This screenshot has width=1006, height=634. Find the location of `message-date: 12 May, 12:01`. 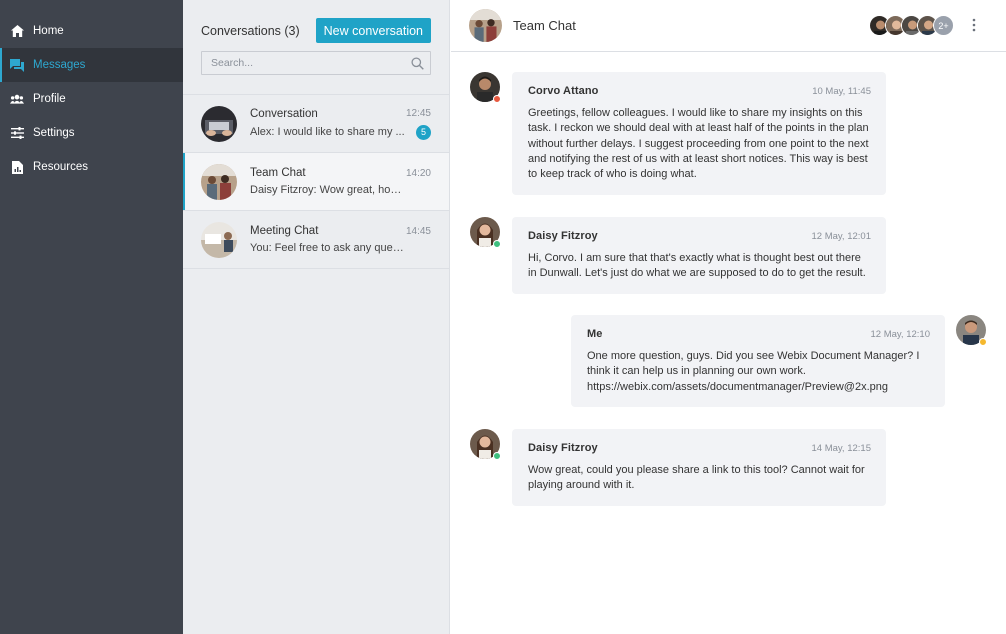

message-date: 12 May, 12:01 is located at coordinates (841, 236).